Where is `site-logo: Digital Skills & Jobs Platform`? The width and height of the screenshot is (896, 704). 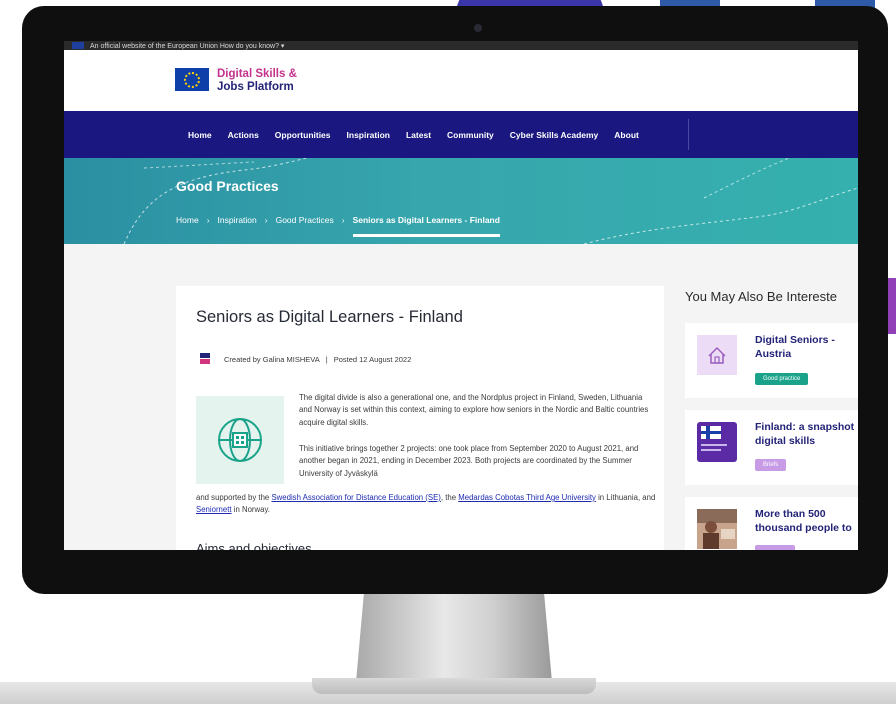
site-logo: Digital Skills & Jobs Platform is located at coordinates (257, 81).